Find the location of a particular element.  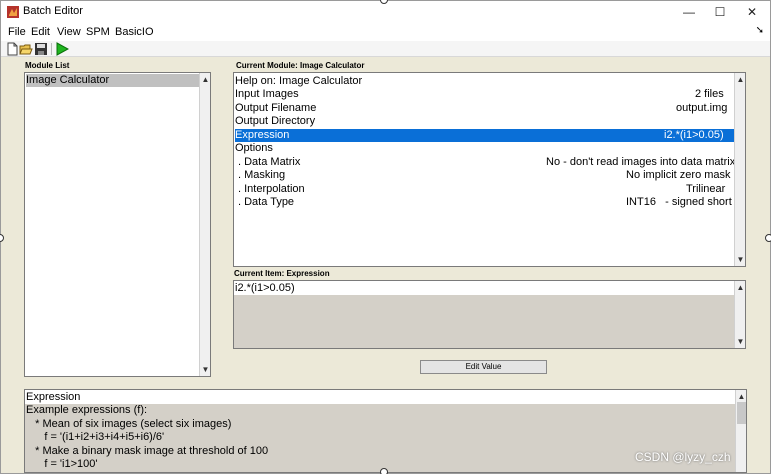

module-list-item: Image Calculator is located at coordinates (112, 80).